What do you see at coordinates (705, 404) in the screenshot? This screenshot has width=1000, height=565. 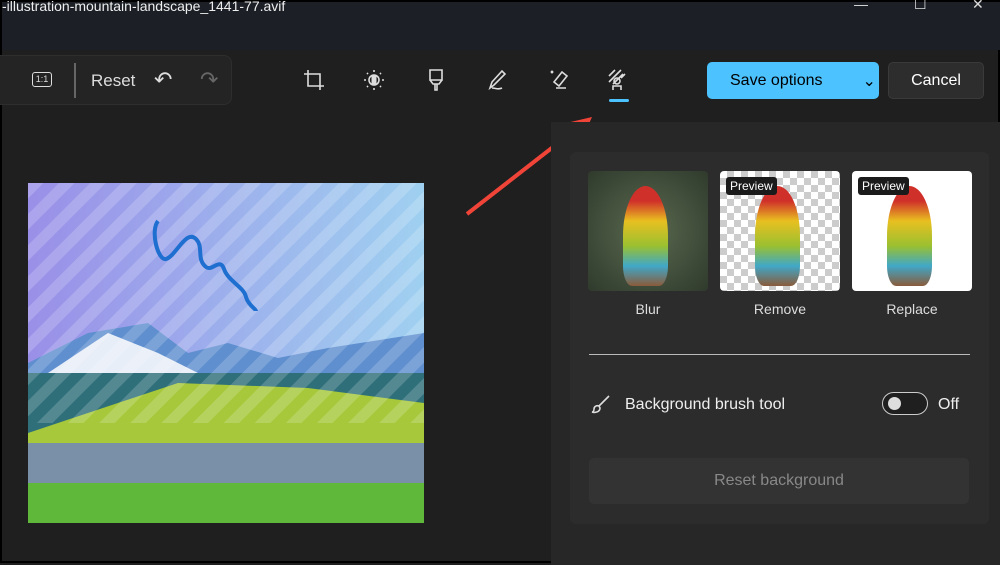 I see `brush-tool-label: Background brush tool` at bounding box center [705, 404].